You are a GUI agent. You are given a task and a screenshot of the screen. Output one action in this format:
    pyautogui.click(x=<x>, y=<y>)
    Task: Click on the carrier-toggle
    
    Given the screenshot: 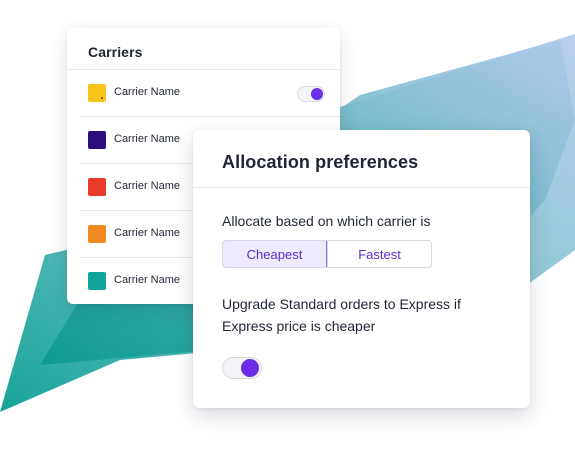 What is the action you would take?
    pyautogui.click(x=311, y=94)
    